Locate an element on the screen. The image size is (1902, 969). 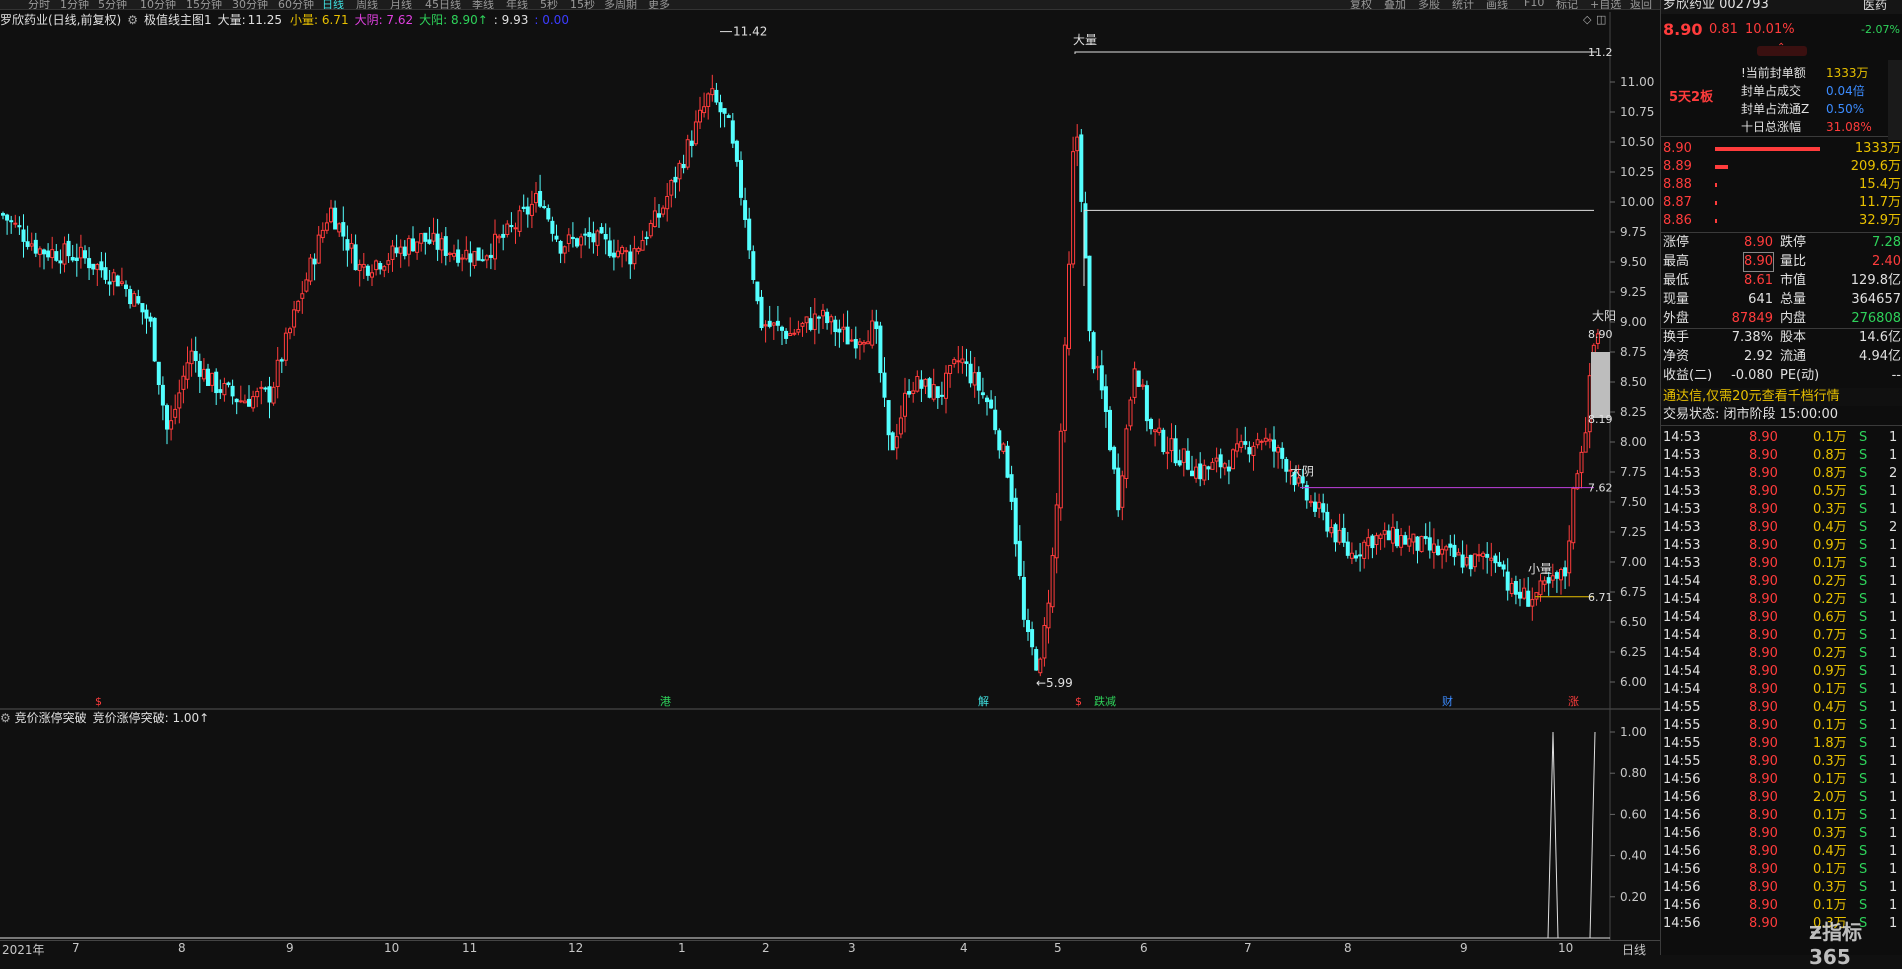
level-dayang-label: 8.90 is located at coordinates (1600, 334).